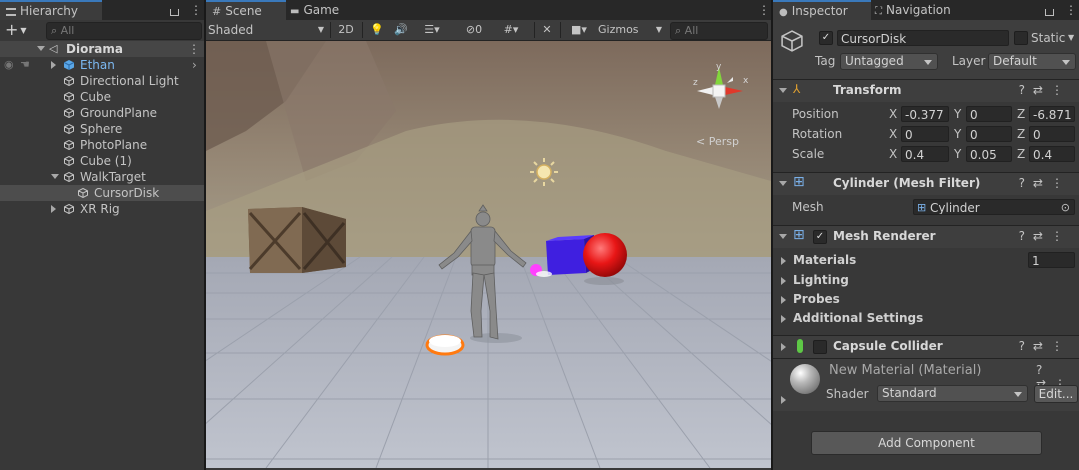 The height and width of the screenshot is (470, 1079). Describe the element at coordinates (432, 30) in the screenshot. I see `effects-dropdown-icon: ☰▾` at that location.